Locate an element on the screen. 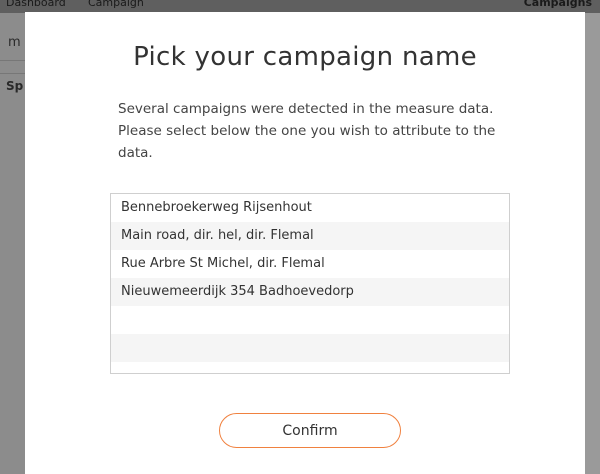  campaign-option: Bennebroekerweg Rijsenhout is located at coordinates (310, 208).